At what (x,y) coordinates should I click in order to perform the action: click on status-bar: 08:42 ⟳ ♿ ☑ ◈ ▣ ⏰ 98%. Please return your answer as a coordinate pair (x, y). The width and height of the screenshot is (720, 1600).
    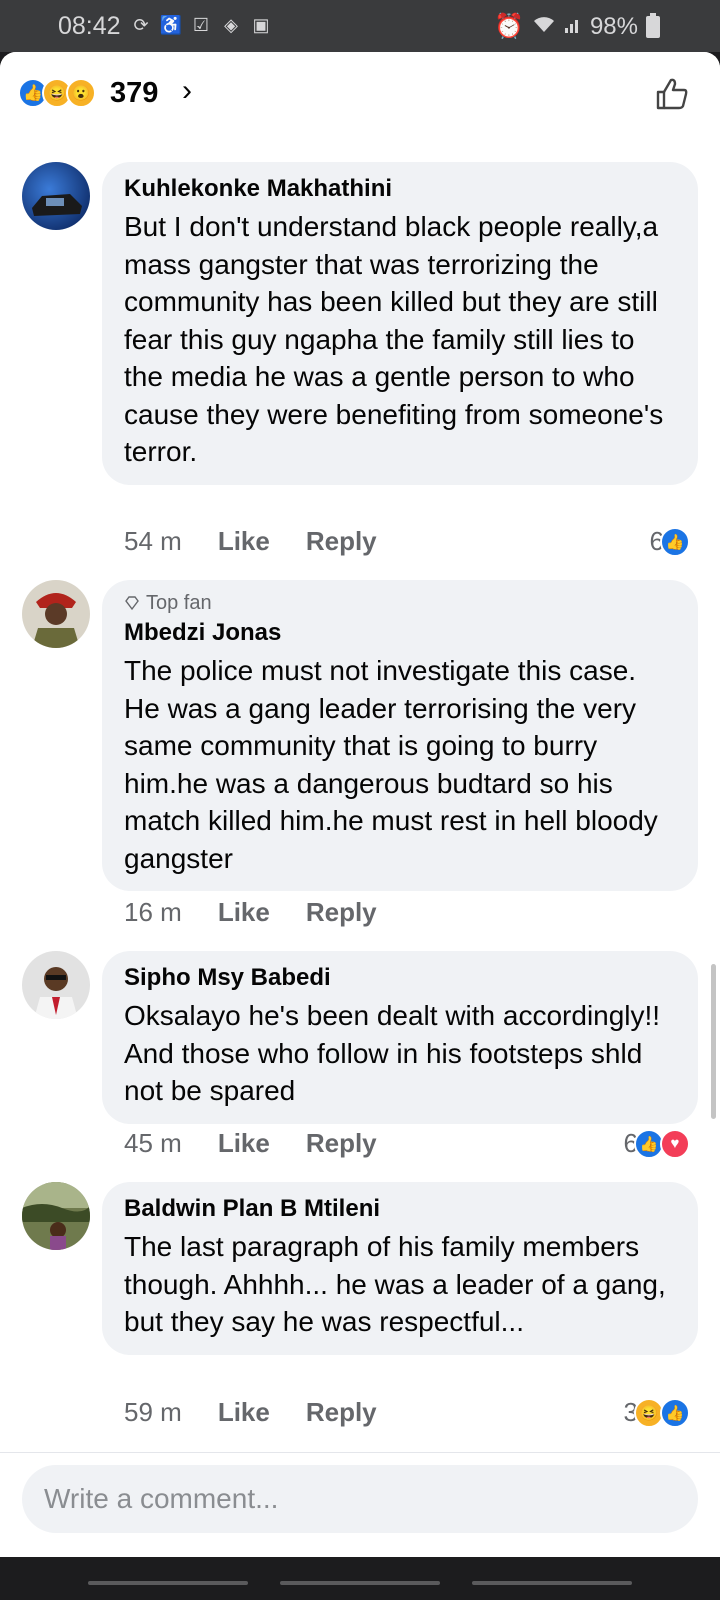
    Looking at the image, I should click on (360, 26).